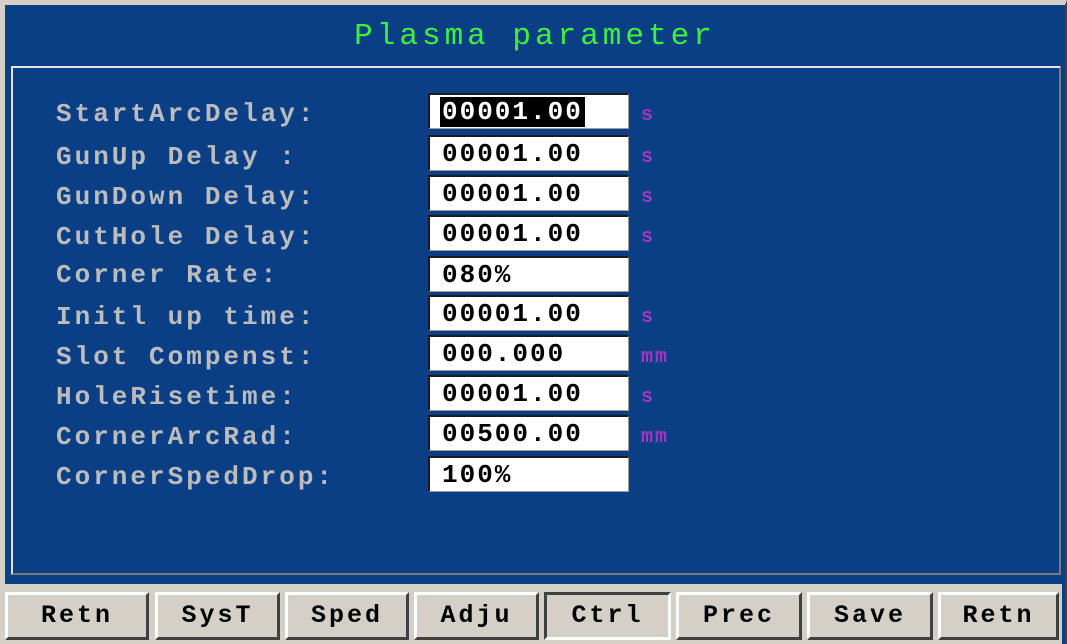 Image resolution: width=1067 pixels, height=644 pixels. What do you see at coordinates (476, 616) in the screenshot?
I see `toolbar-button-adju-4: Adju` at bounding box center [476, 616].